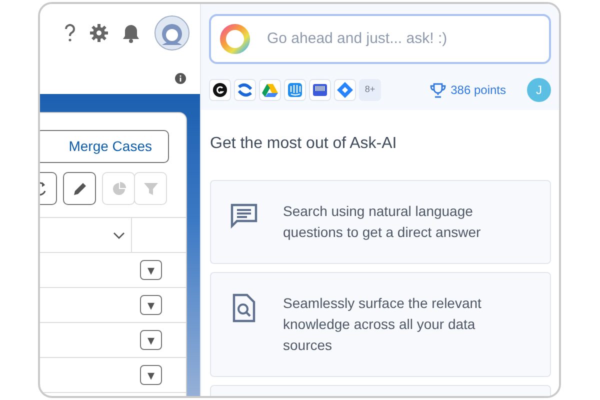 The image size is (600, 400). Describe the element at coordinates (468, 90) in the screenshot. I see `points-link: 386 points` at that location.